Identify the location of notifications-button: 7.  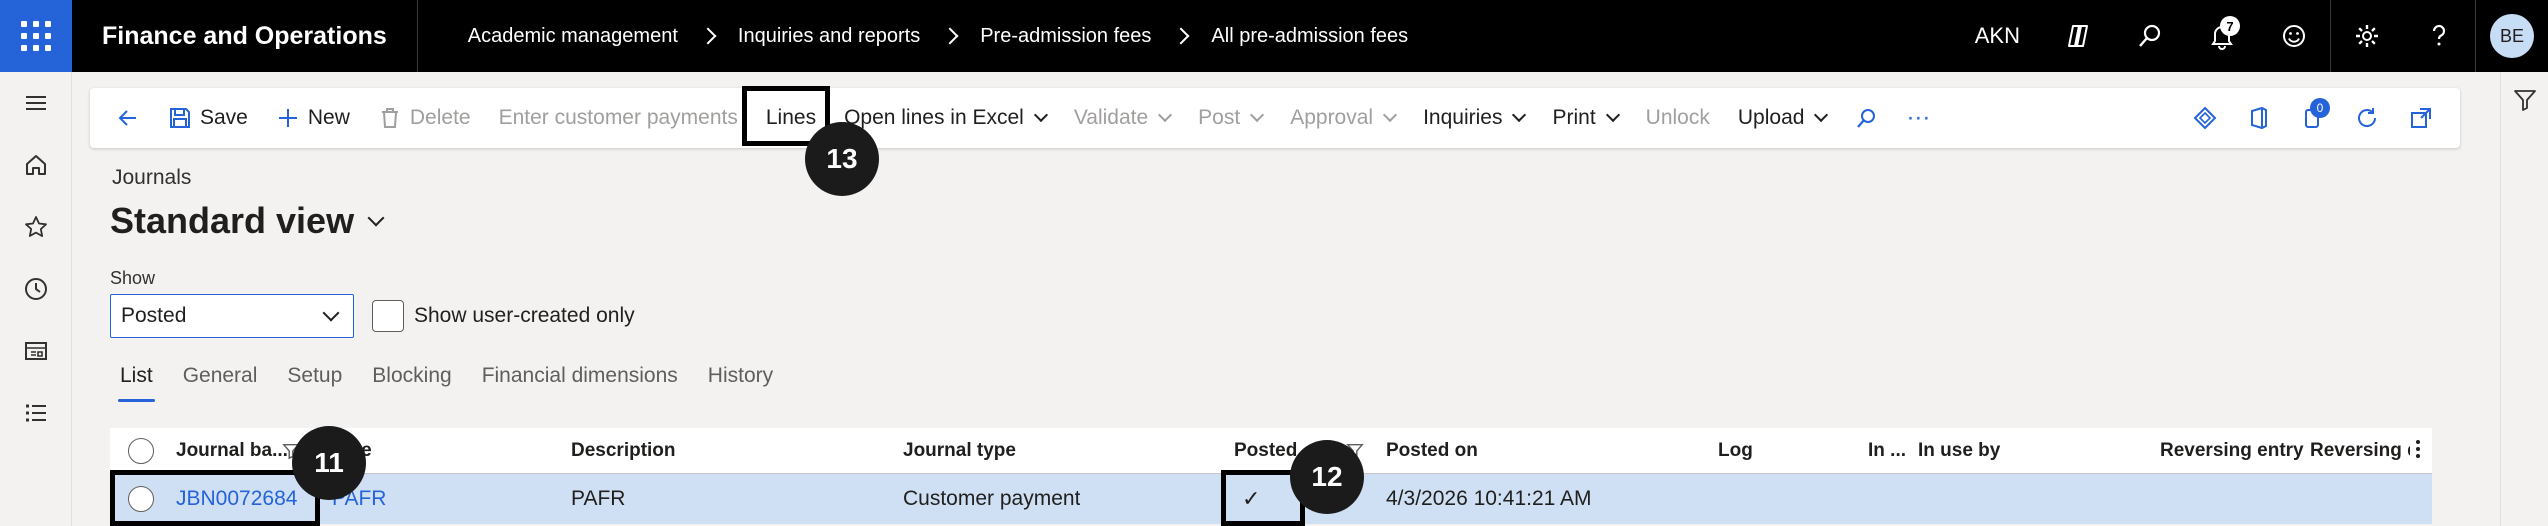
(2222, 36).